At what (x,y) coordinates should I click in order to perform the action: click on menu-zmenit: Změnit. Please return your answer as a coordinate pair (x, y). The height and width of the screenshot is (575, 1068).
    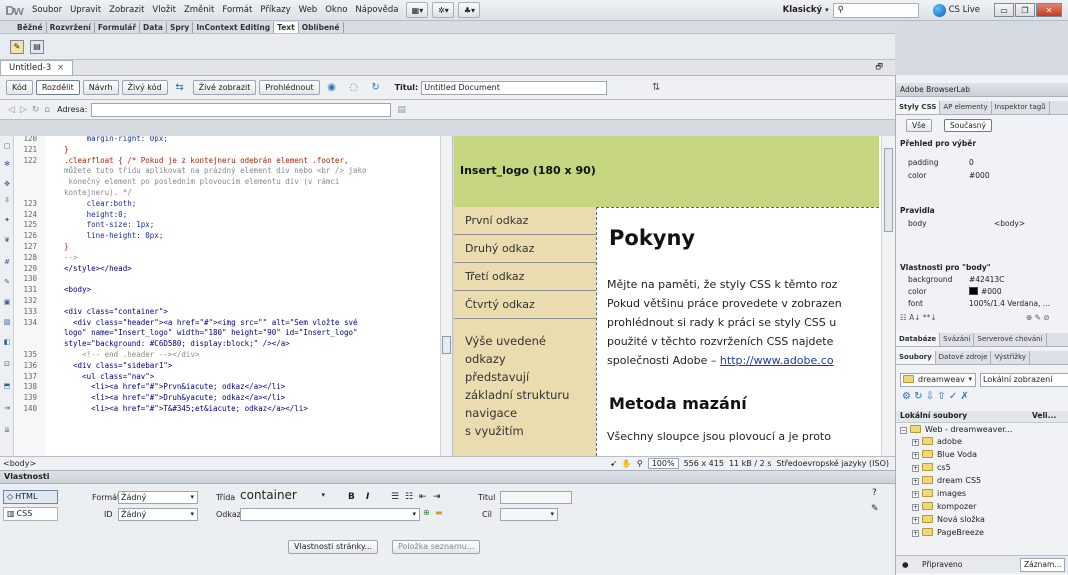
    Looking at the image, I should click on (199, 10).